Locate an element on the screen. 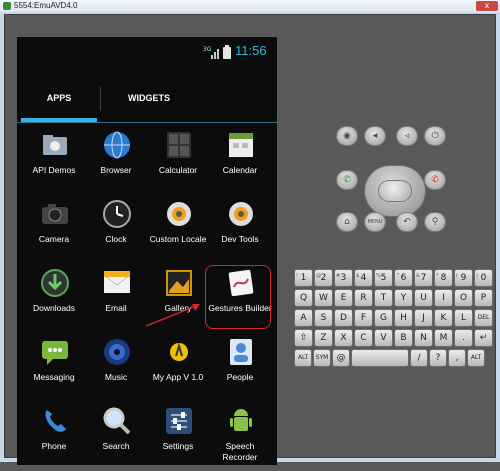  key-m: M is located at coordinates (443, 338).